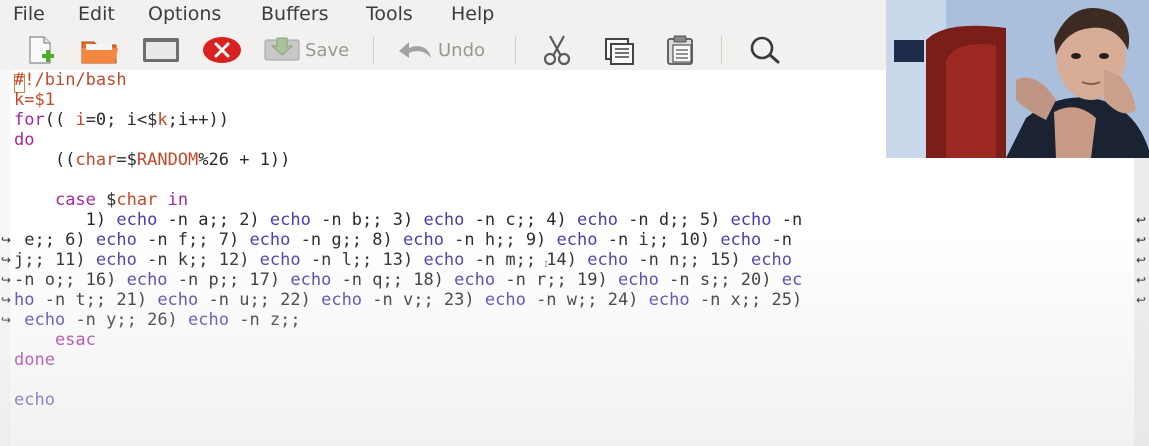 The width and height of the screenshot is (1149, 446). I want to click on menu-edit: Edit, so click(96, 14).